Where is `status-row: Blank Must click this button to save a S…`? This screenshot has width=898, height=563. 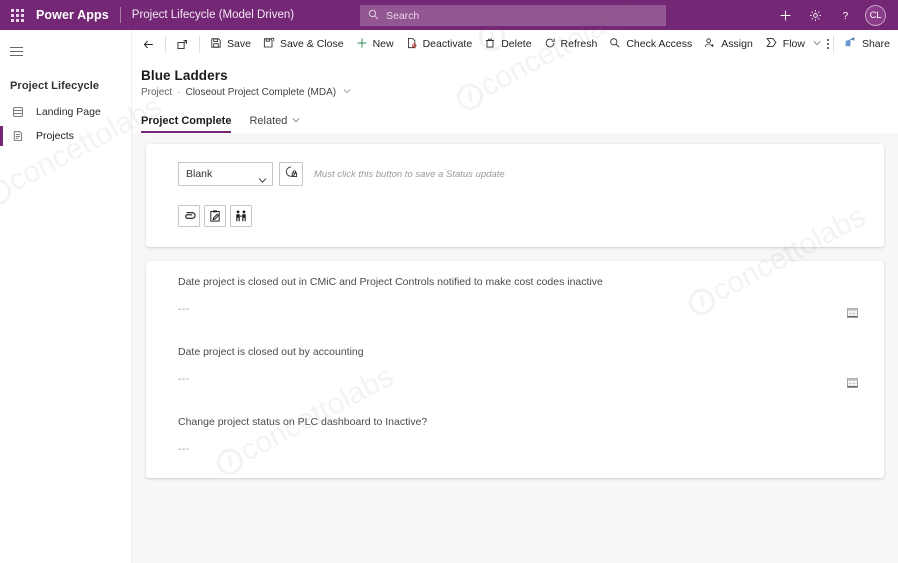
status-row: Blank Must click this button to save a S… is located at coordinates (515, 174).